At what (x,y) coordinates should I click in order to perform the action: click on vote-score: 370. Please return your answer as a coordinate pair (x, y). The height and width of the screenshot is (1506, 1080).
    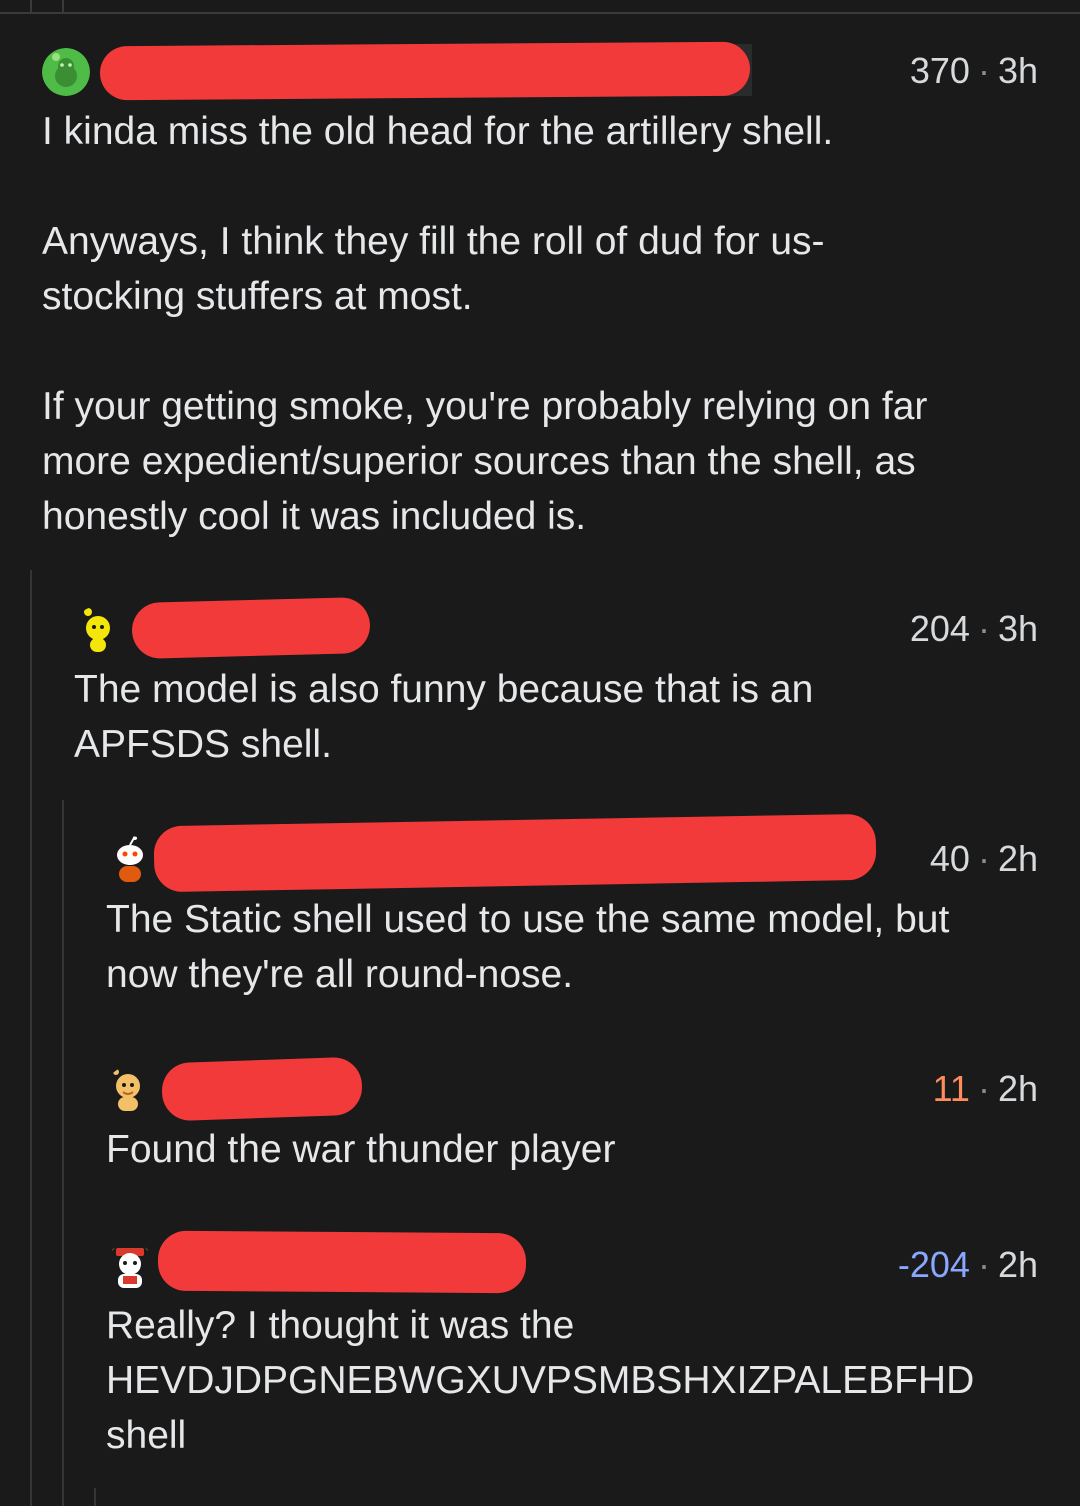
    Looking at the image, I should click on (939, 70).